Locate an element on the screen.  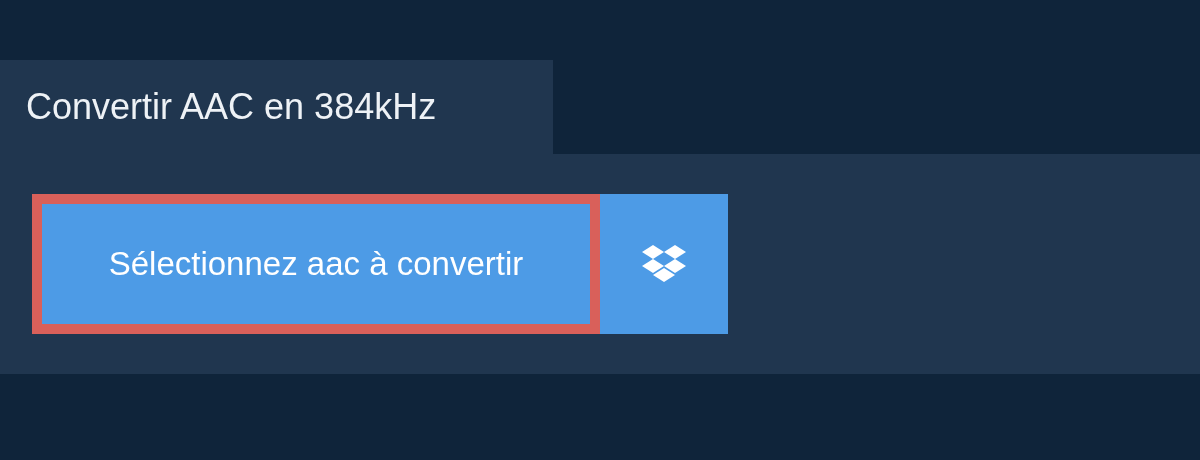
dropbox-icon is located at coordinates (664, 264).